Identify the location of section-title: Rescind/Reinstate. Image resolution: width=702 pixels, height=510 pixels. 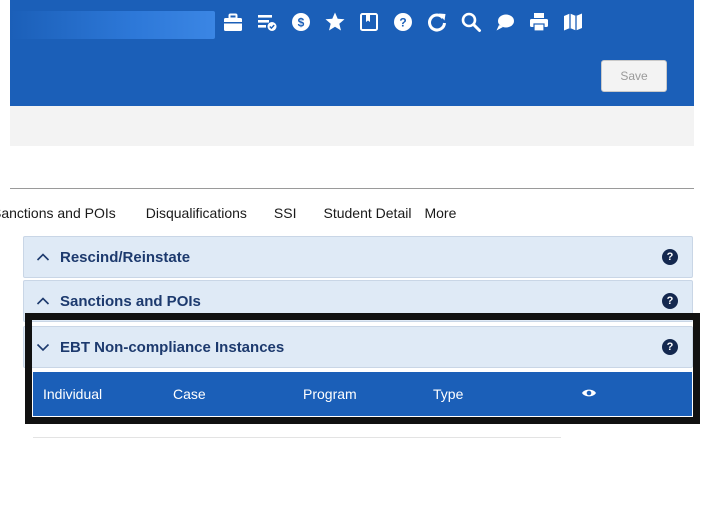
(125, 257).